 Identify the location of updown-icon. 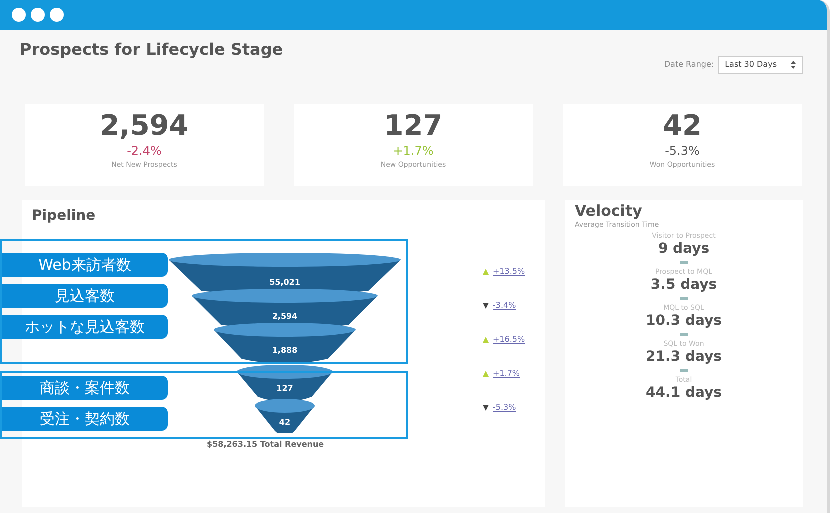
(793, 65).